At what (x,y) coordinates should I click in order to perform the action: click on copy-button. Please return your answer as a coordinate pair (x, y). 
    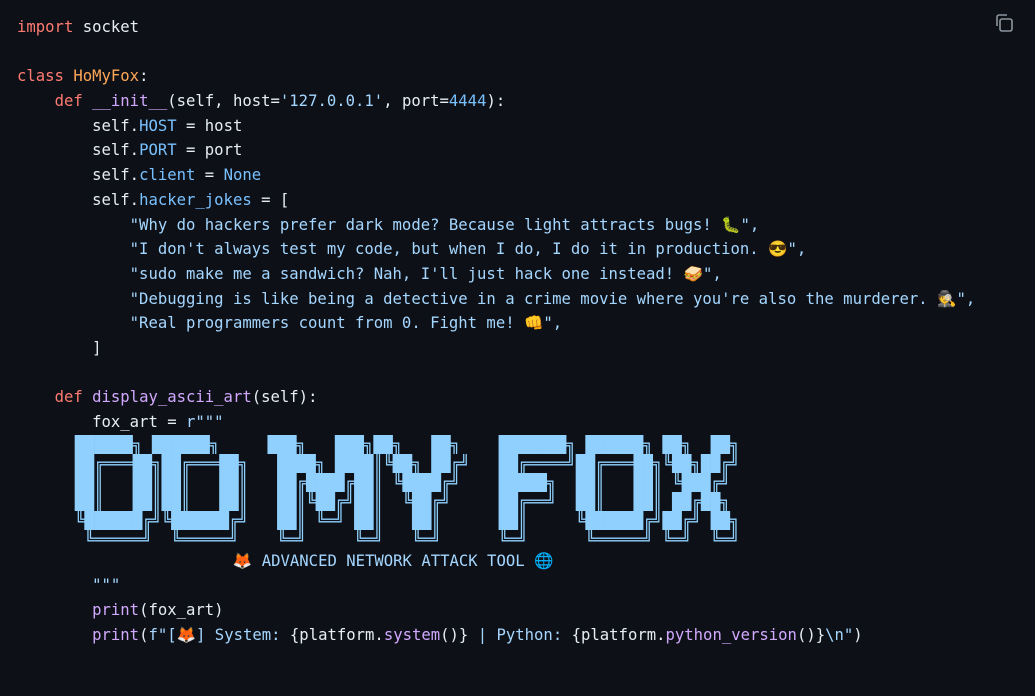
    Looking at the image, I should click on (1004, 23).